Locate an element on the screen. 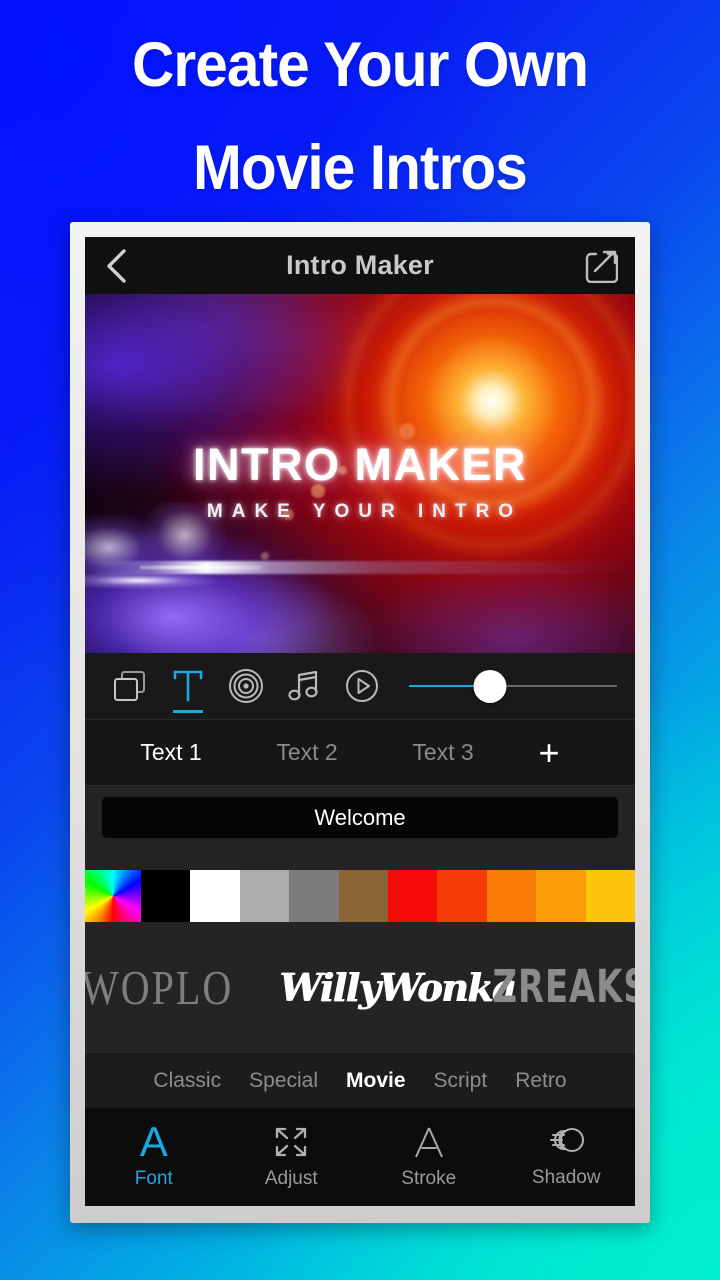  play-circle-icon is located at coordinates (362, 686).